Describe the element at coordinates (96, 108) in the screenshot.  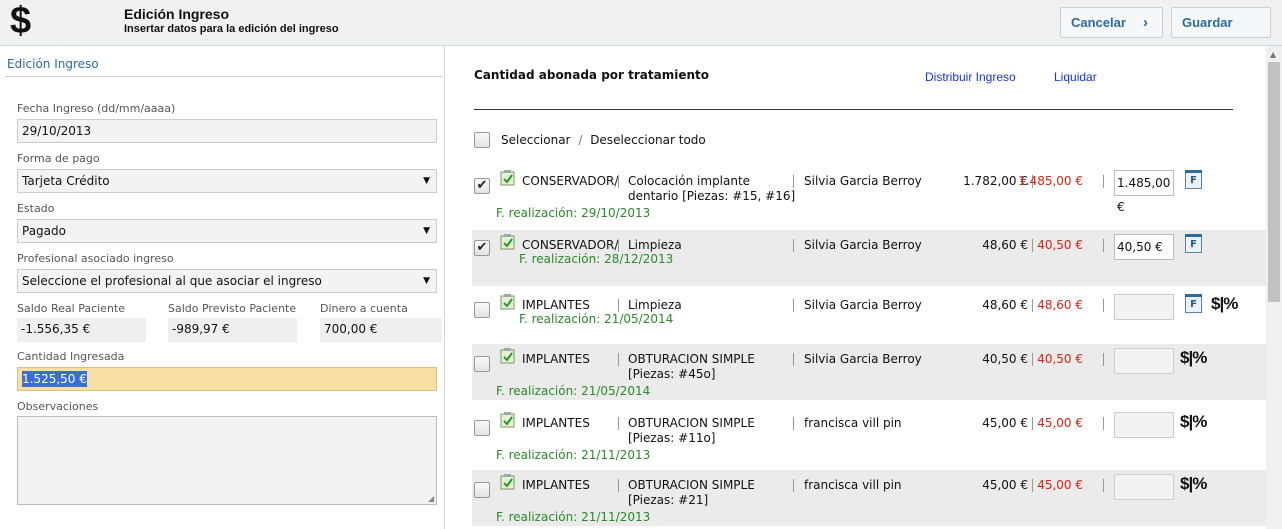
I see `fecha-label: Fecha Ingreso (dd/mm/aaaa)` at that location.